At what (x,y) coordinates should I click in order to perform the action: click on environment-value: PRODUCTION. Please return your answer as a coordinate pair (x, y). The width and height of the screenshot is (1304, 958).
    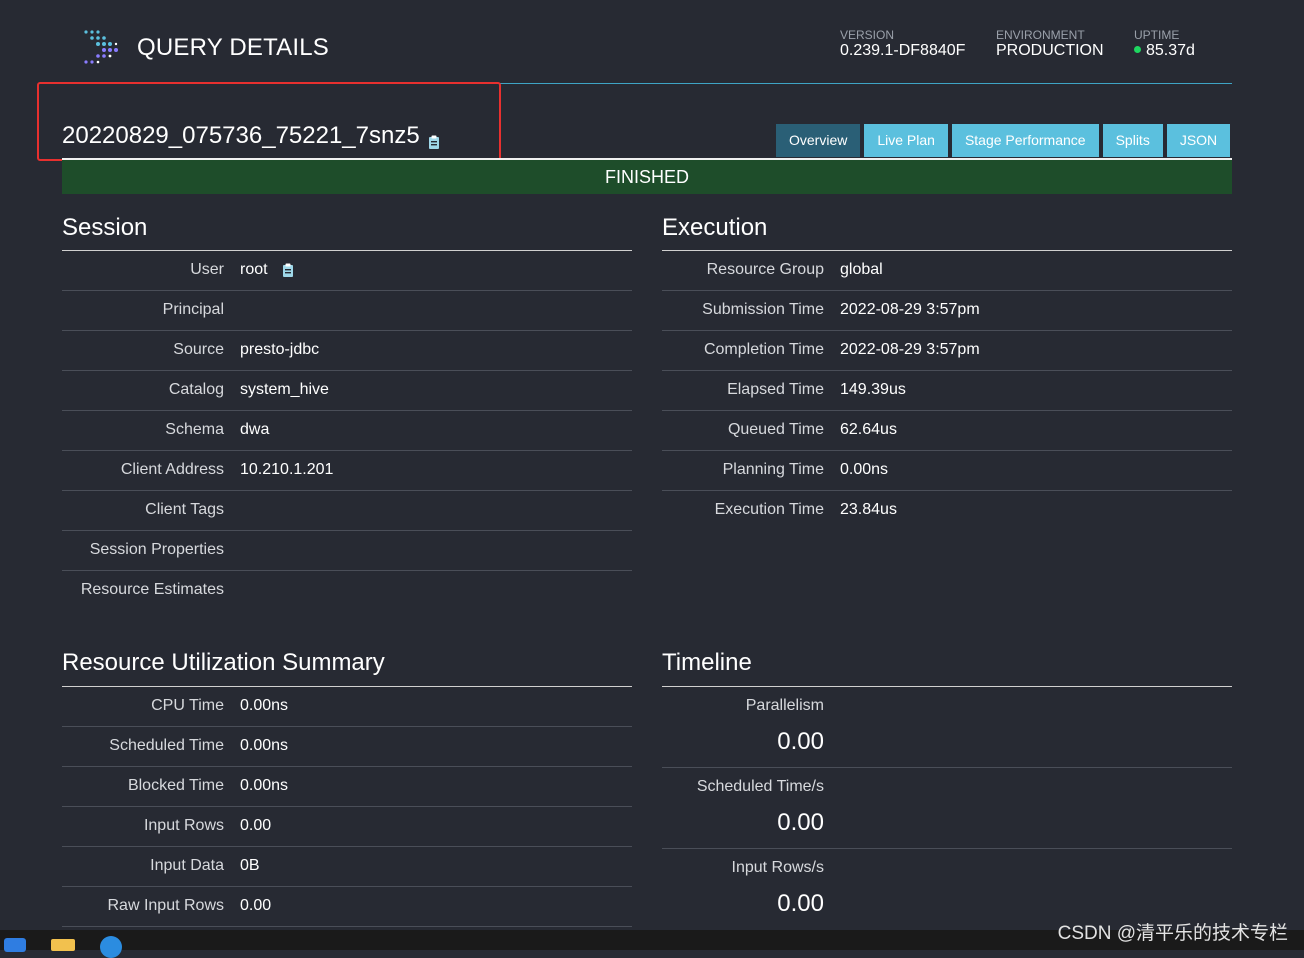
    Looking at the image, I should click on (1050, 50).